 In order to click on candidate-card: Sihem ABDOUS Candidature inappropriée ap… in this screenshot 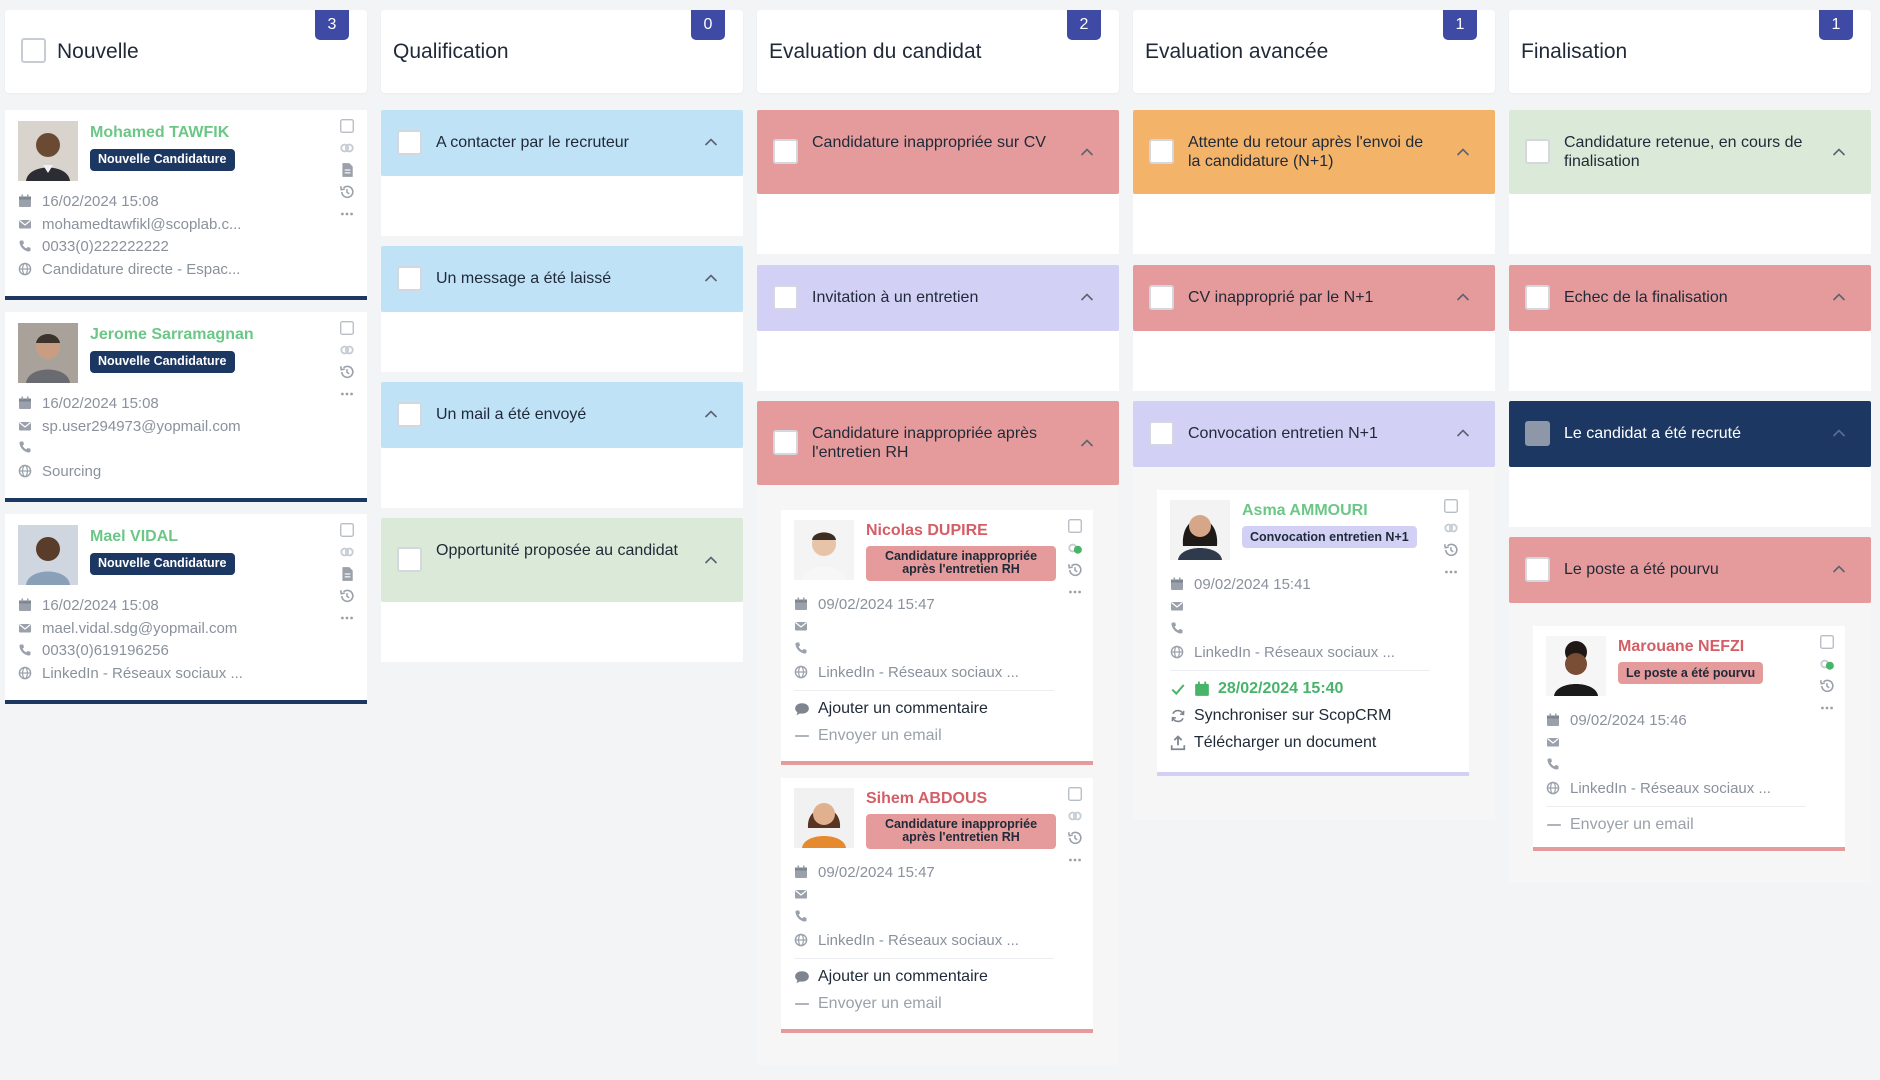, I will do `click(937, 905)`.